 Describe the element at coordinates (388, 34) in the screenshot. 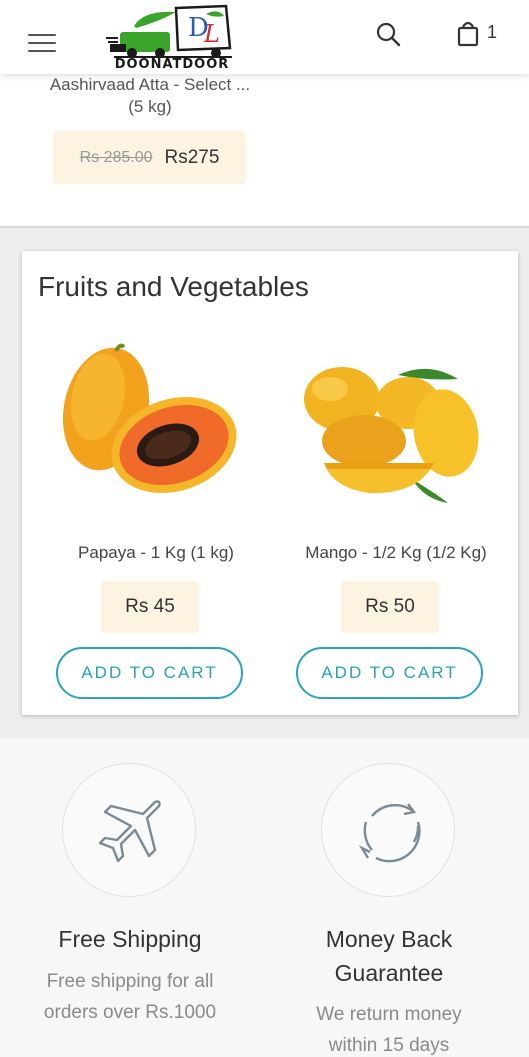

I see `search-icon` at that location.